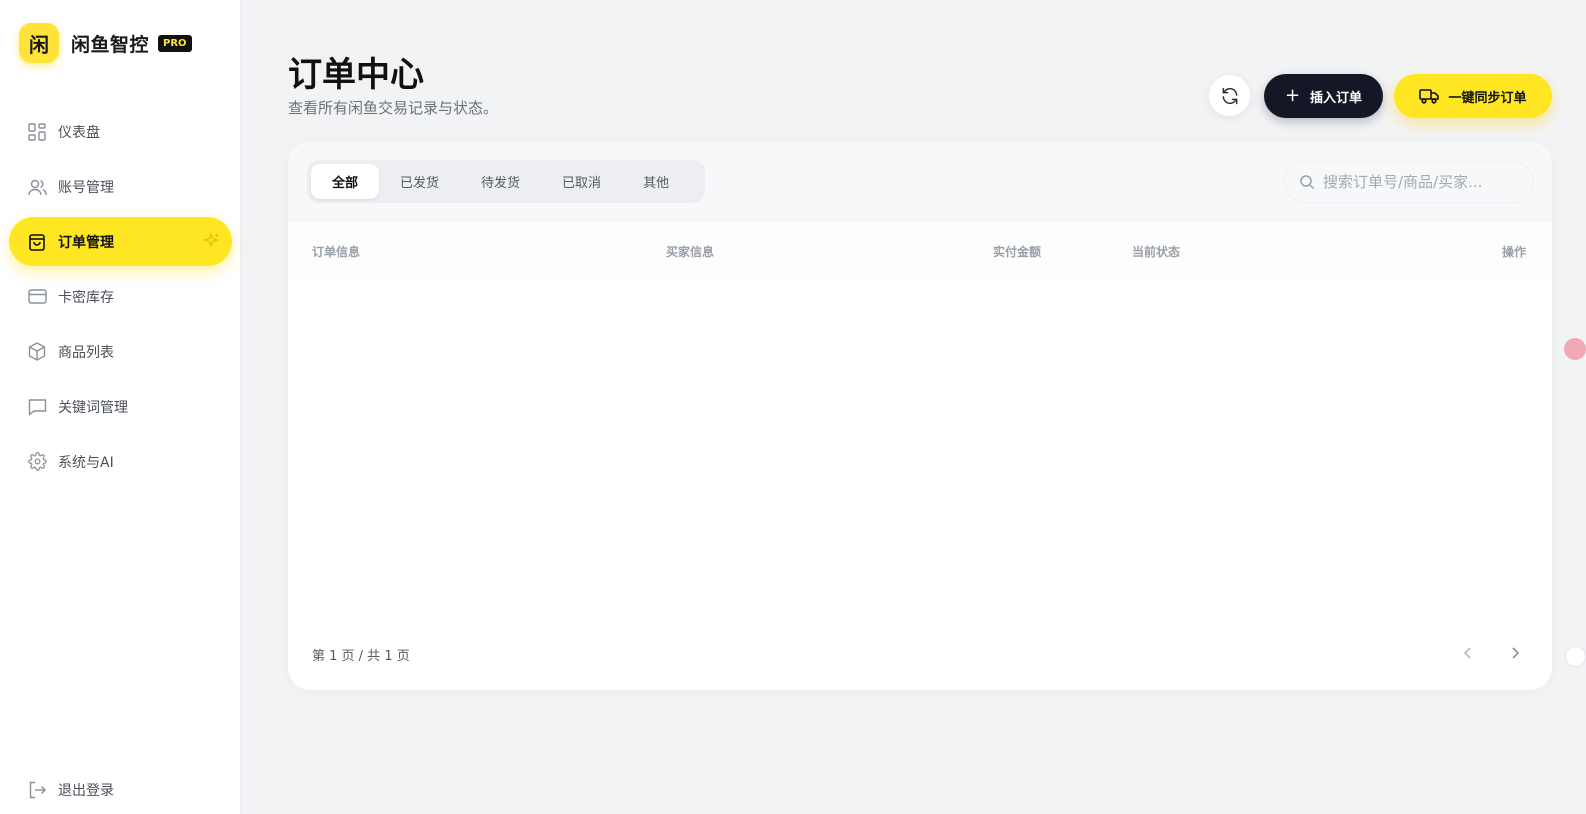  What do you see at coordinates (37, 297) in the screenshot?
I see `credit-card-icon` at bounding box center [37, 297].